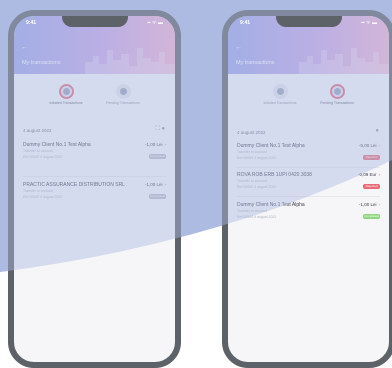 The image size is (392, 368). Describe the element at coordinates (274, 175) in the screenshot. I see `transaction-name: ROVA ROB ERB 1UPI 0420 3038` at that location.